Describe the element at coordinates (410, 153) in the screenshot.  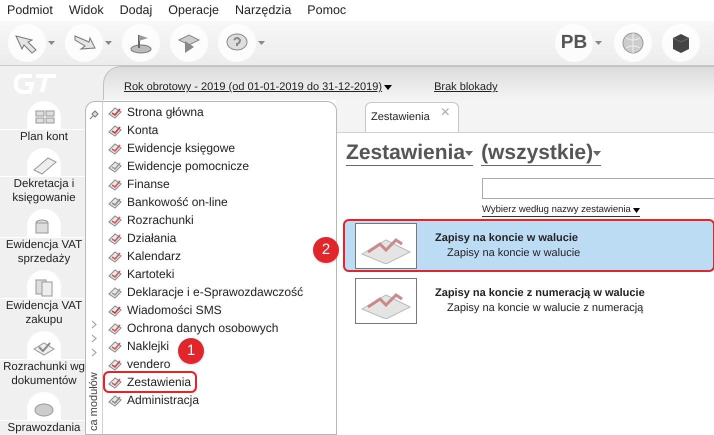
I see `category-dropdown: Zestawienia` at that location.